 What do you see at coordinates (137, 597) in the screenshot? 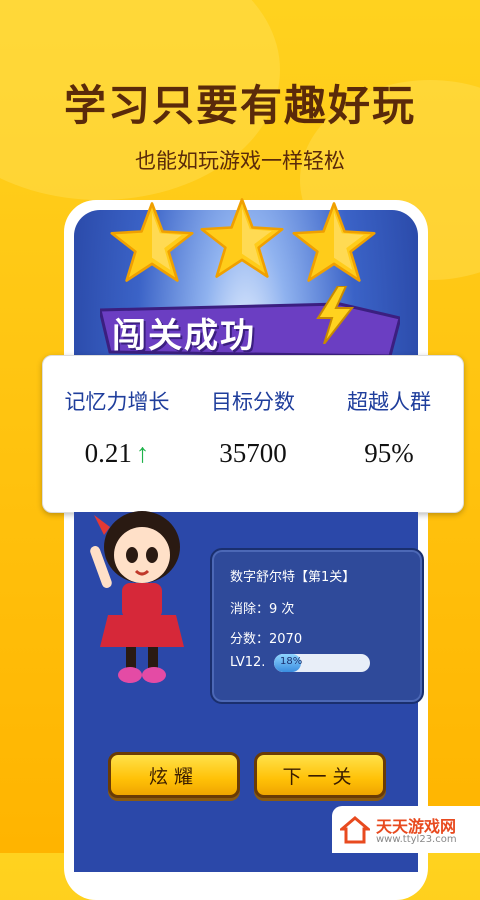
I see `girl-mascot-icon` at bounding box center [137, 597].